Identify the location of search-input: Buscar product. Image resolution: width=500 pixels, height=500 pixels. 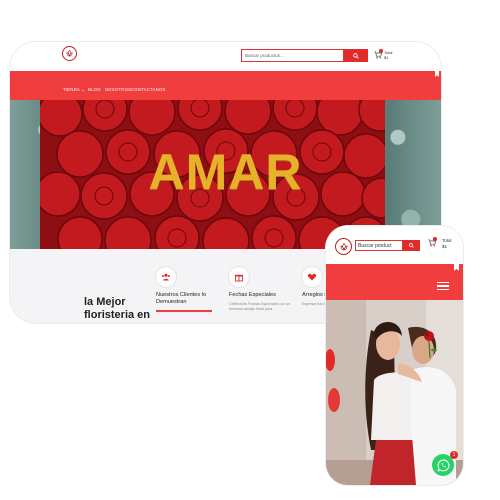
(379, 245).